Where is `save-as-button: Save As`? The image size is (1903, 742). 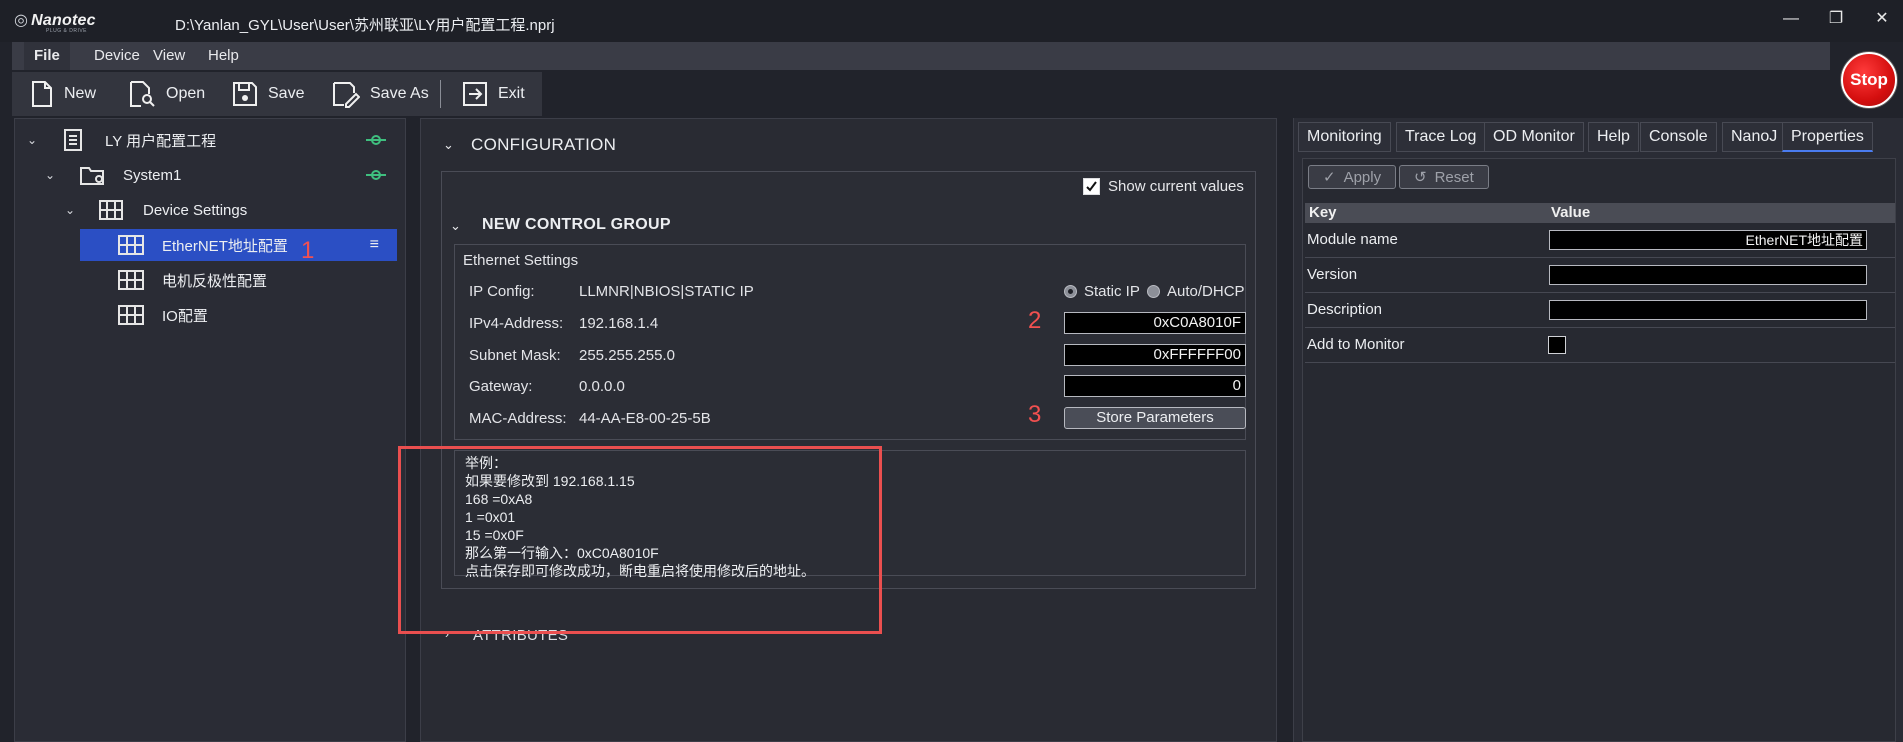
save-as-button: Save As is located at coordinates (380, 94).